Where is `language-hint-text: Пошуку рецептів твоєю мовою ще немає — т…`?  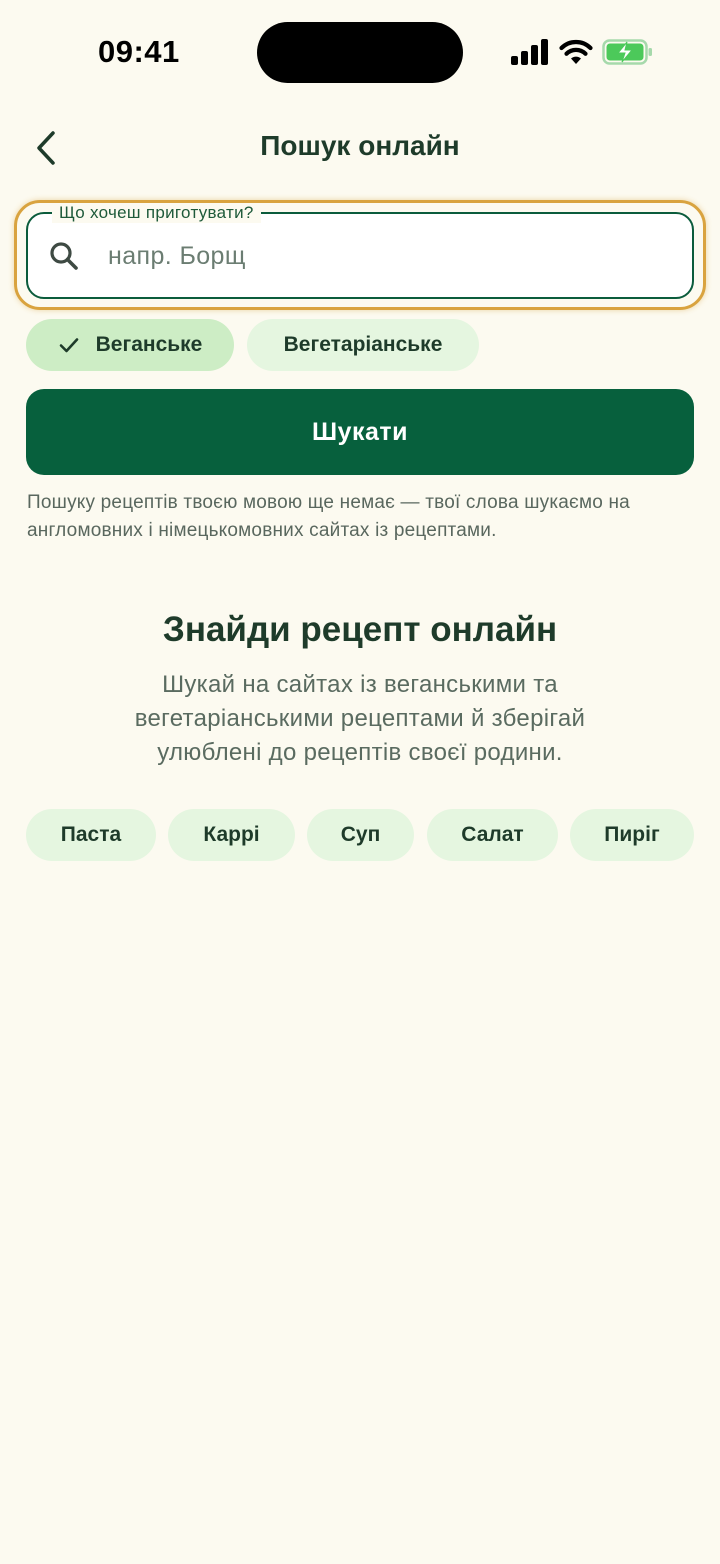 language-hint-text: Пошуку рецептів твоєю мовою ще немає — т… is located at coordinates (328, 516).